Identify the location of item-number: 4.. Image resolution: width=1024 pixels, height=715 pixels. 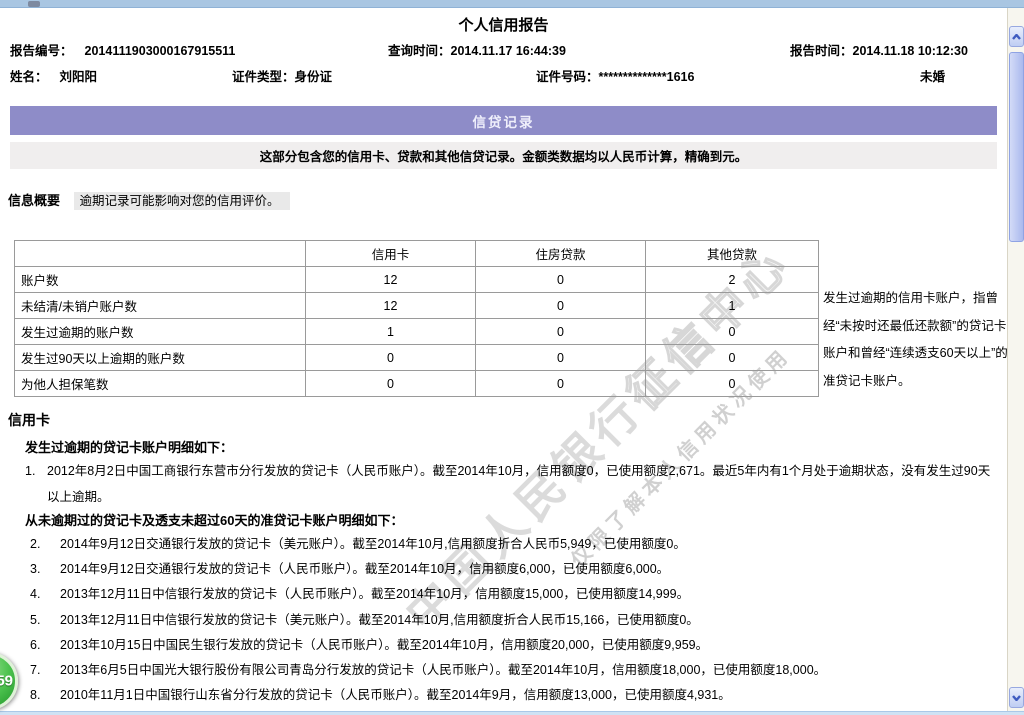
(35, 594).